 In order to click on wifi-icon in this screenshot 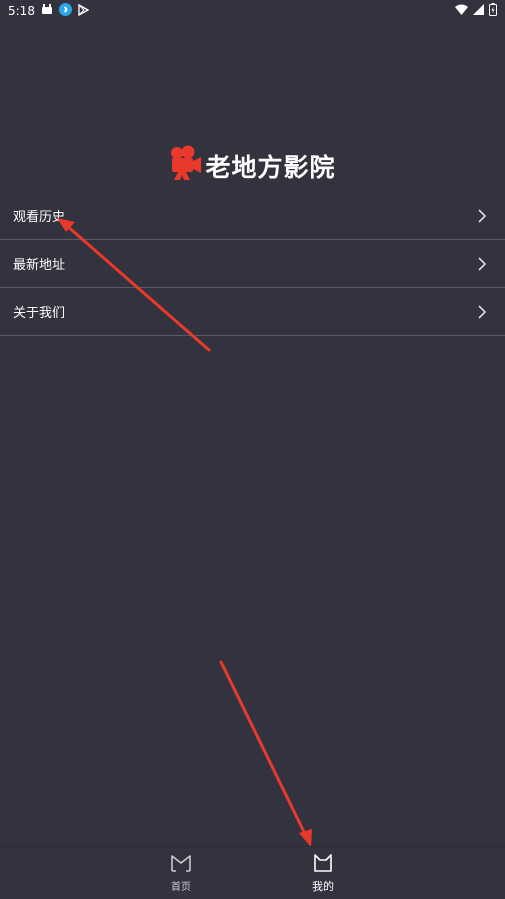, I will do `click(461, 11)`.